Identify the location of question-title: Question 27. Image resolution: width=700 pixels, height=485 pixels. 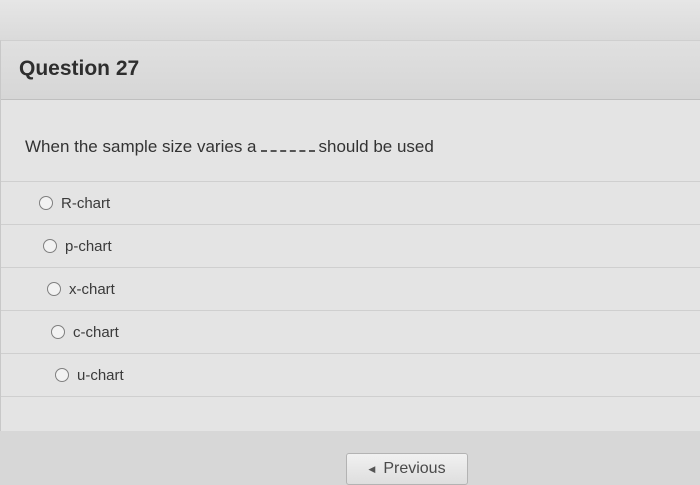
(79, 68).